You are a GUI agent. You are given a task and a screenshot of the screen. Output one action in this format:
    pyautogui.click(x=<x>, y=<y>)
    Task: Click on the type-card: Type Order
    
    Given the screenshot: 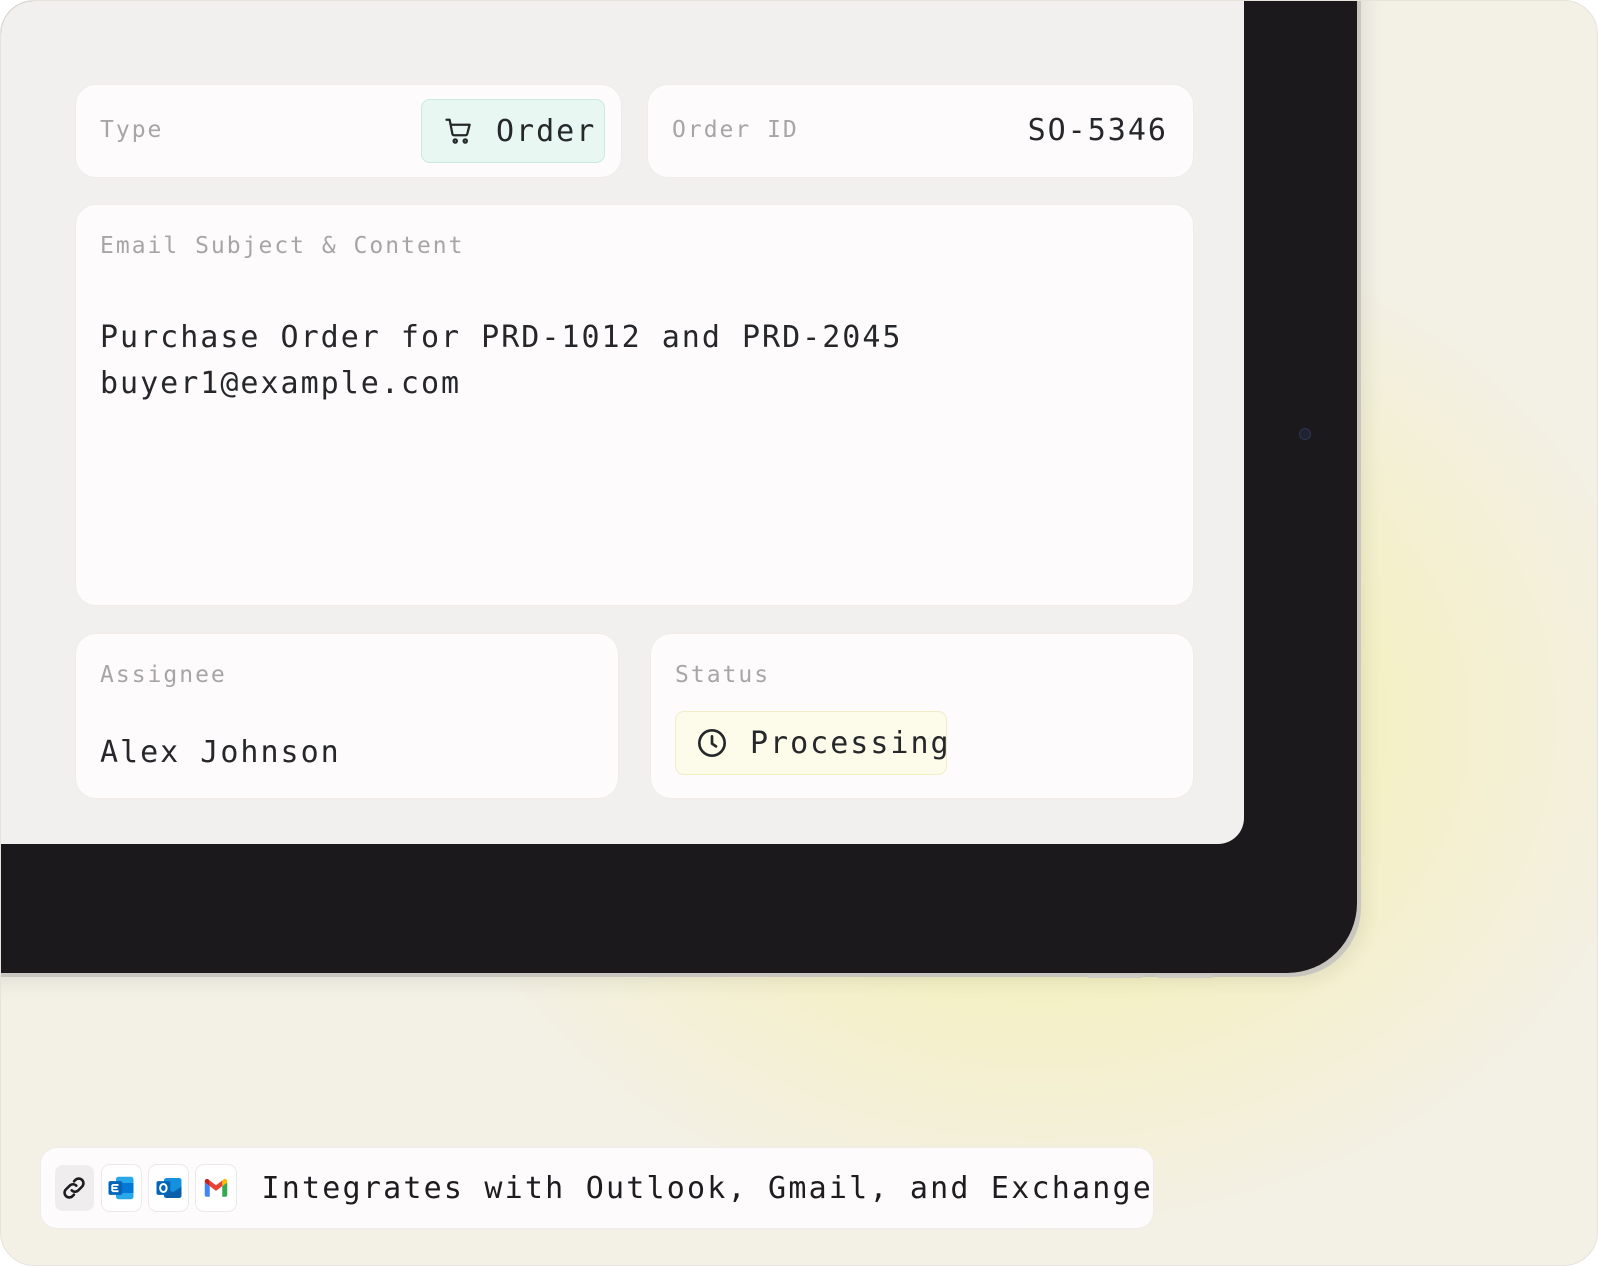 What is the action you would take?
    pyautogui.click(x=348, y=131)
    